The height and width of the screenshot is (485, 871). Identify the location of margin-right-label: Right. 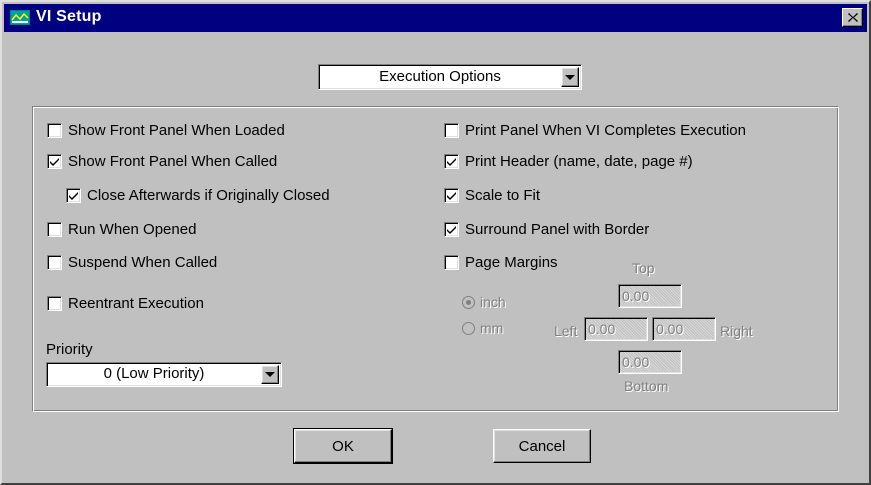
(736, 331).